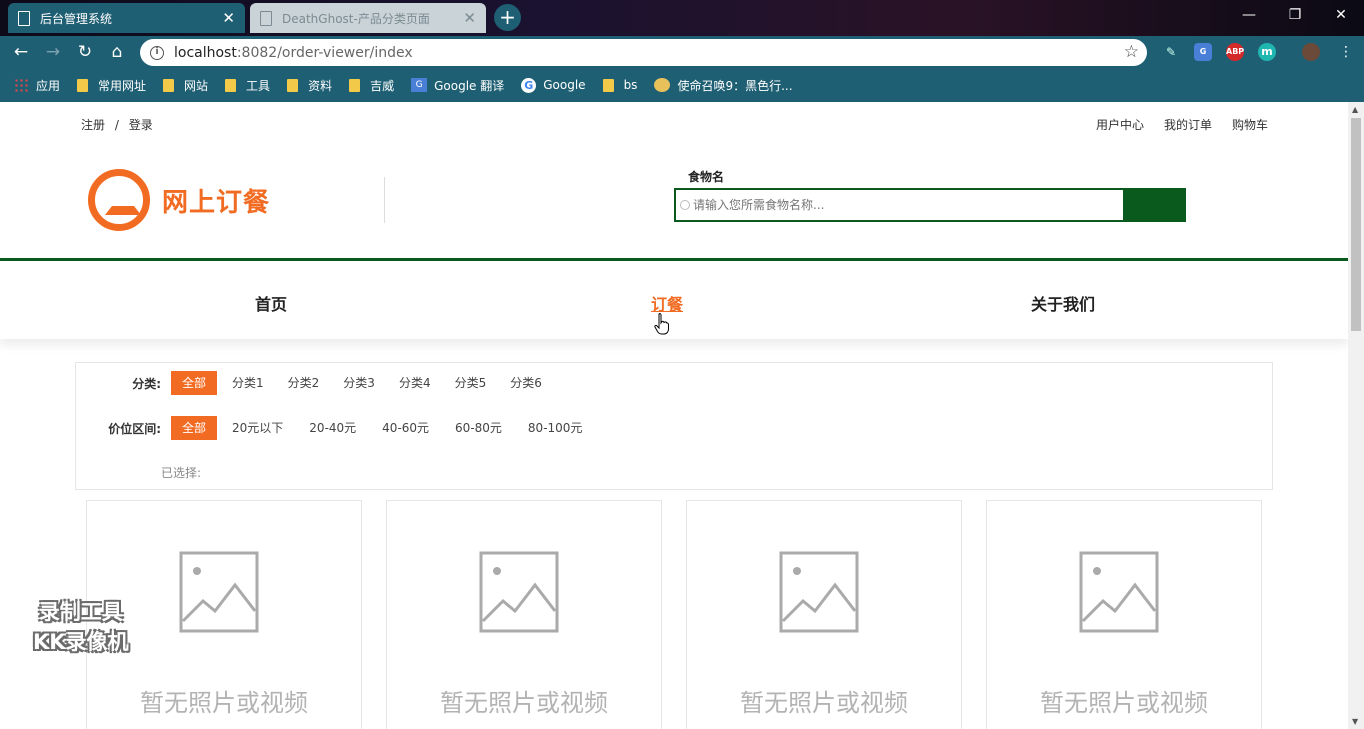 This screenshot has width=1364, height=729. I want to click on watermark-line: KK录像机, so click(81, 642).